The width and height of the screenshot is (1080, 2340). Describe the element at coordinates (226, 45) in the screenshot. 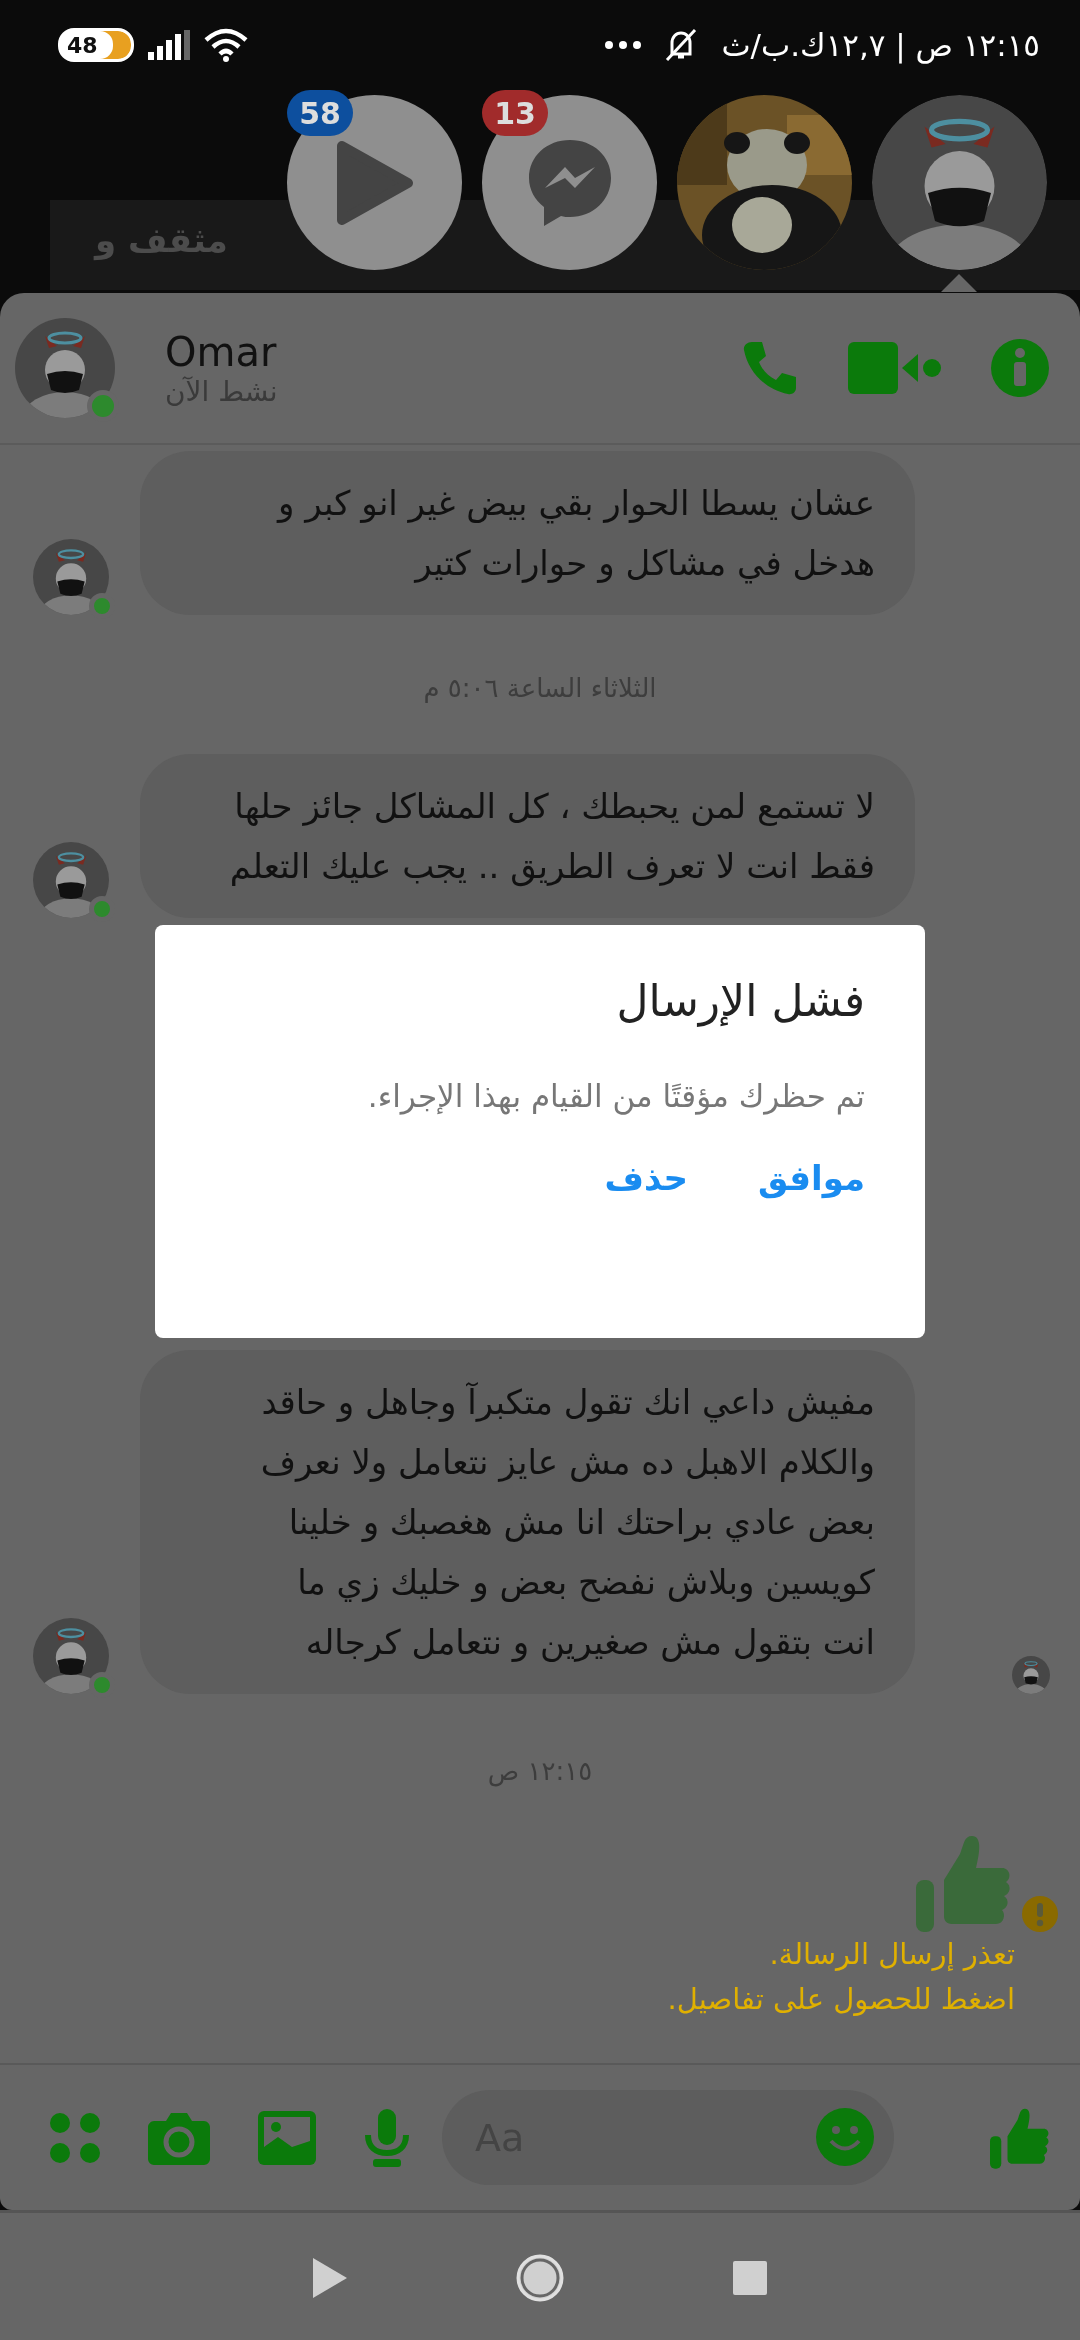

I see `wifi-icon` at that location.